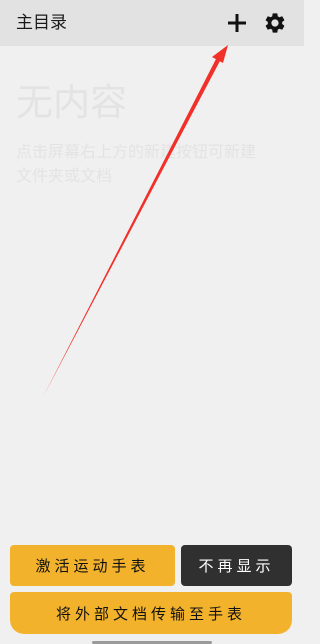  I want to click on gear-icon, so click(275, 23).